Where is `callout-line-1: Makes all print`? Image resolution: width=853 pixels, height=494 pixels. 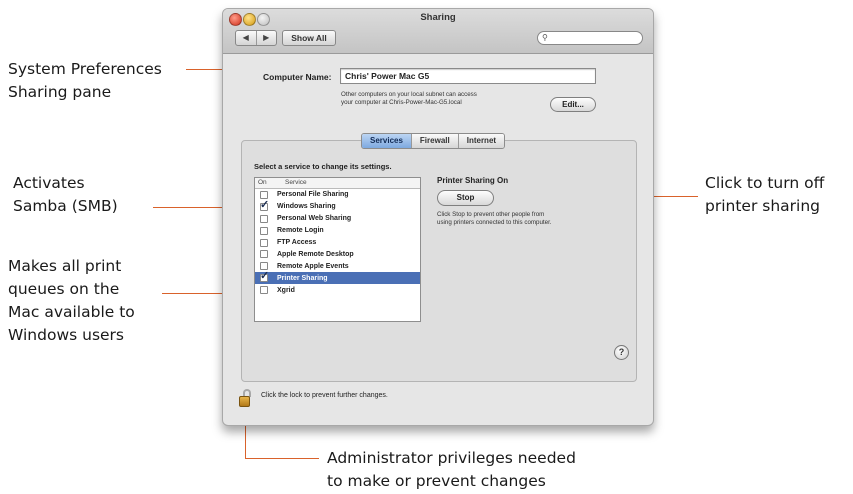
callout-line-1: Makes all print is located at coordinates (65, 266).